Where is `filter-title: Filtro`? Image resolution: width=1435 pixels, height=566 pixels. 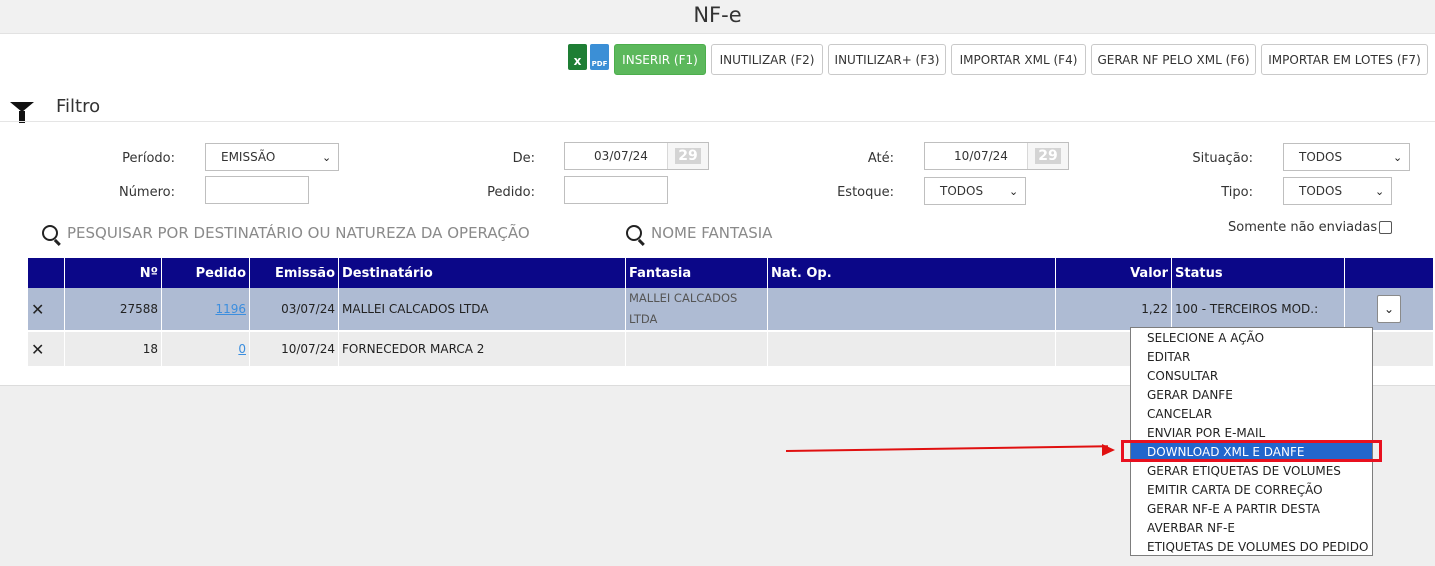 filter-title: Filtro is located at coordinates (78, 106).